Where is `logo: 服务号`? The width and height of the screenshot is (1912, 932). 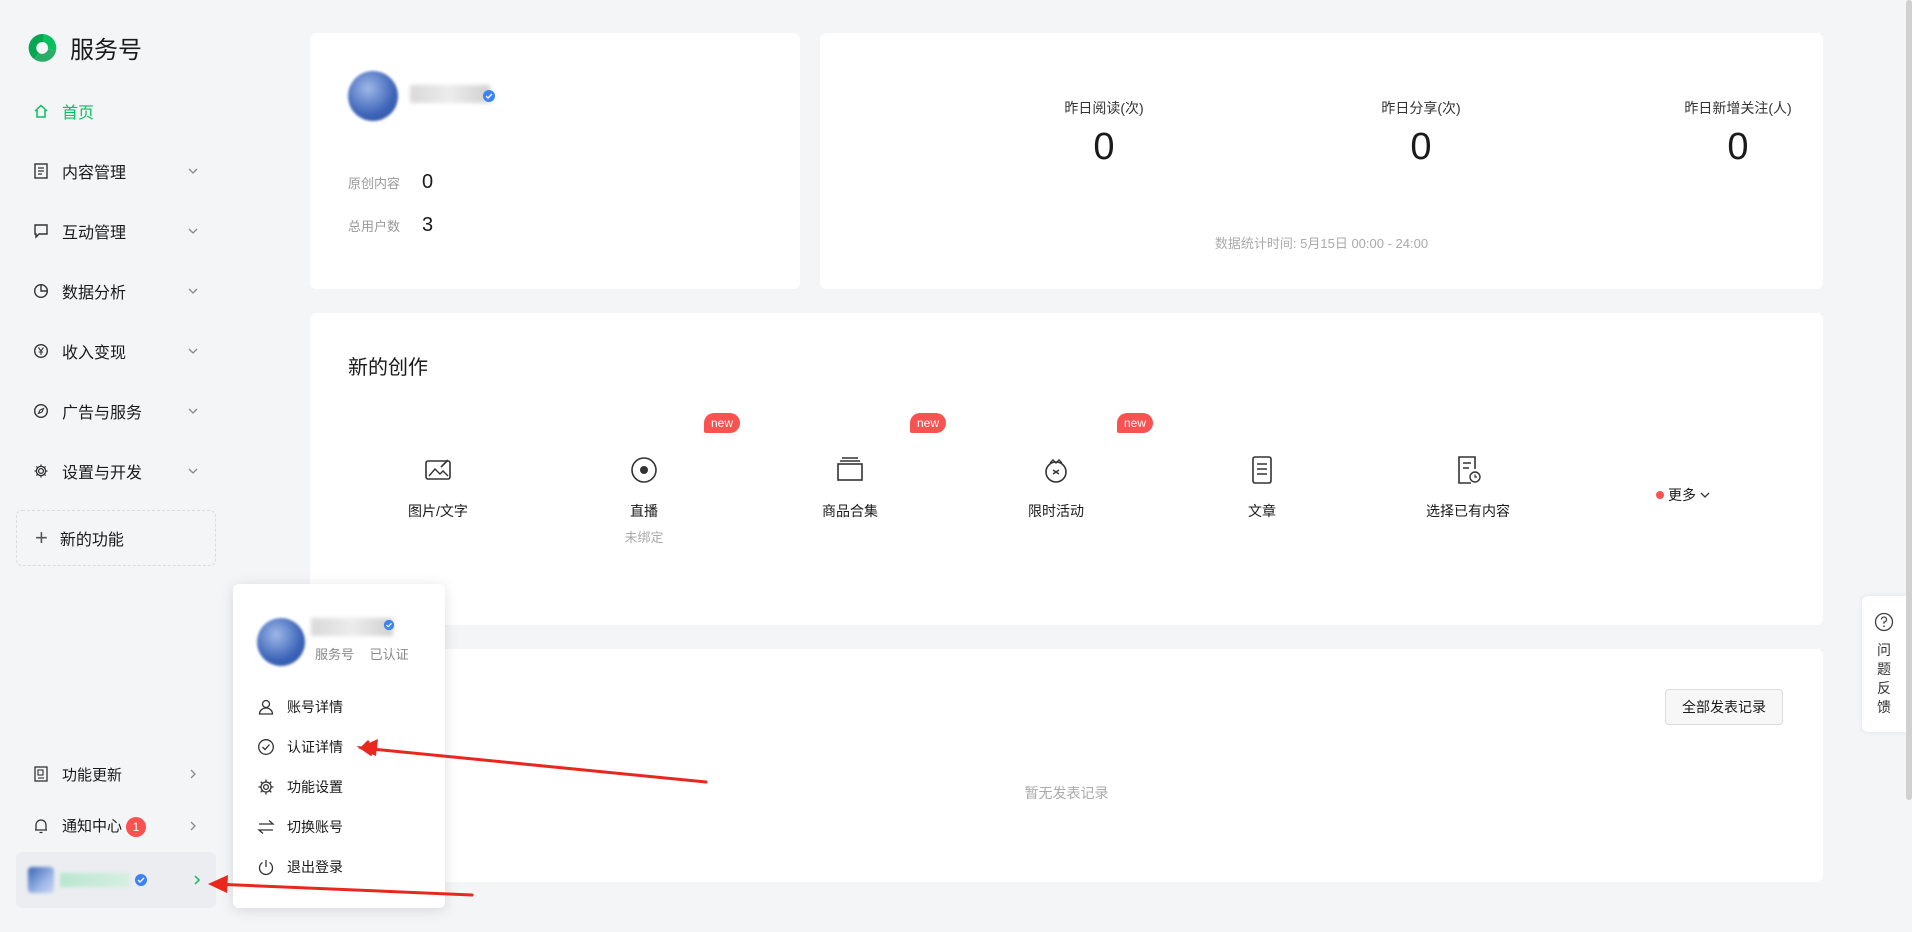 logo: 服务号 is located at coordinates (84, 47).